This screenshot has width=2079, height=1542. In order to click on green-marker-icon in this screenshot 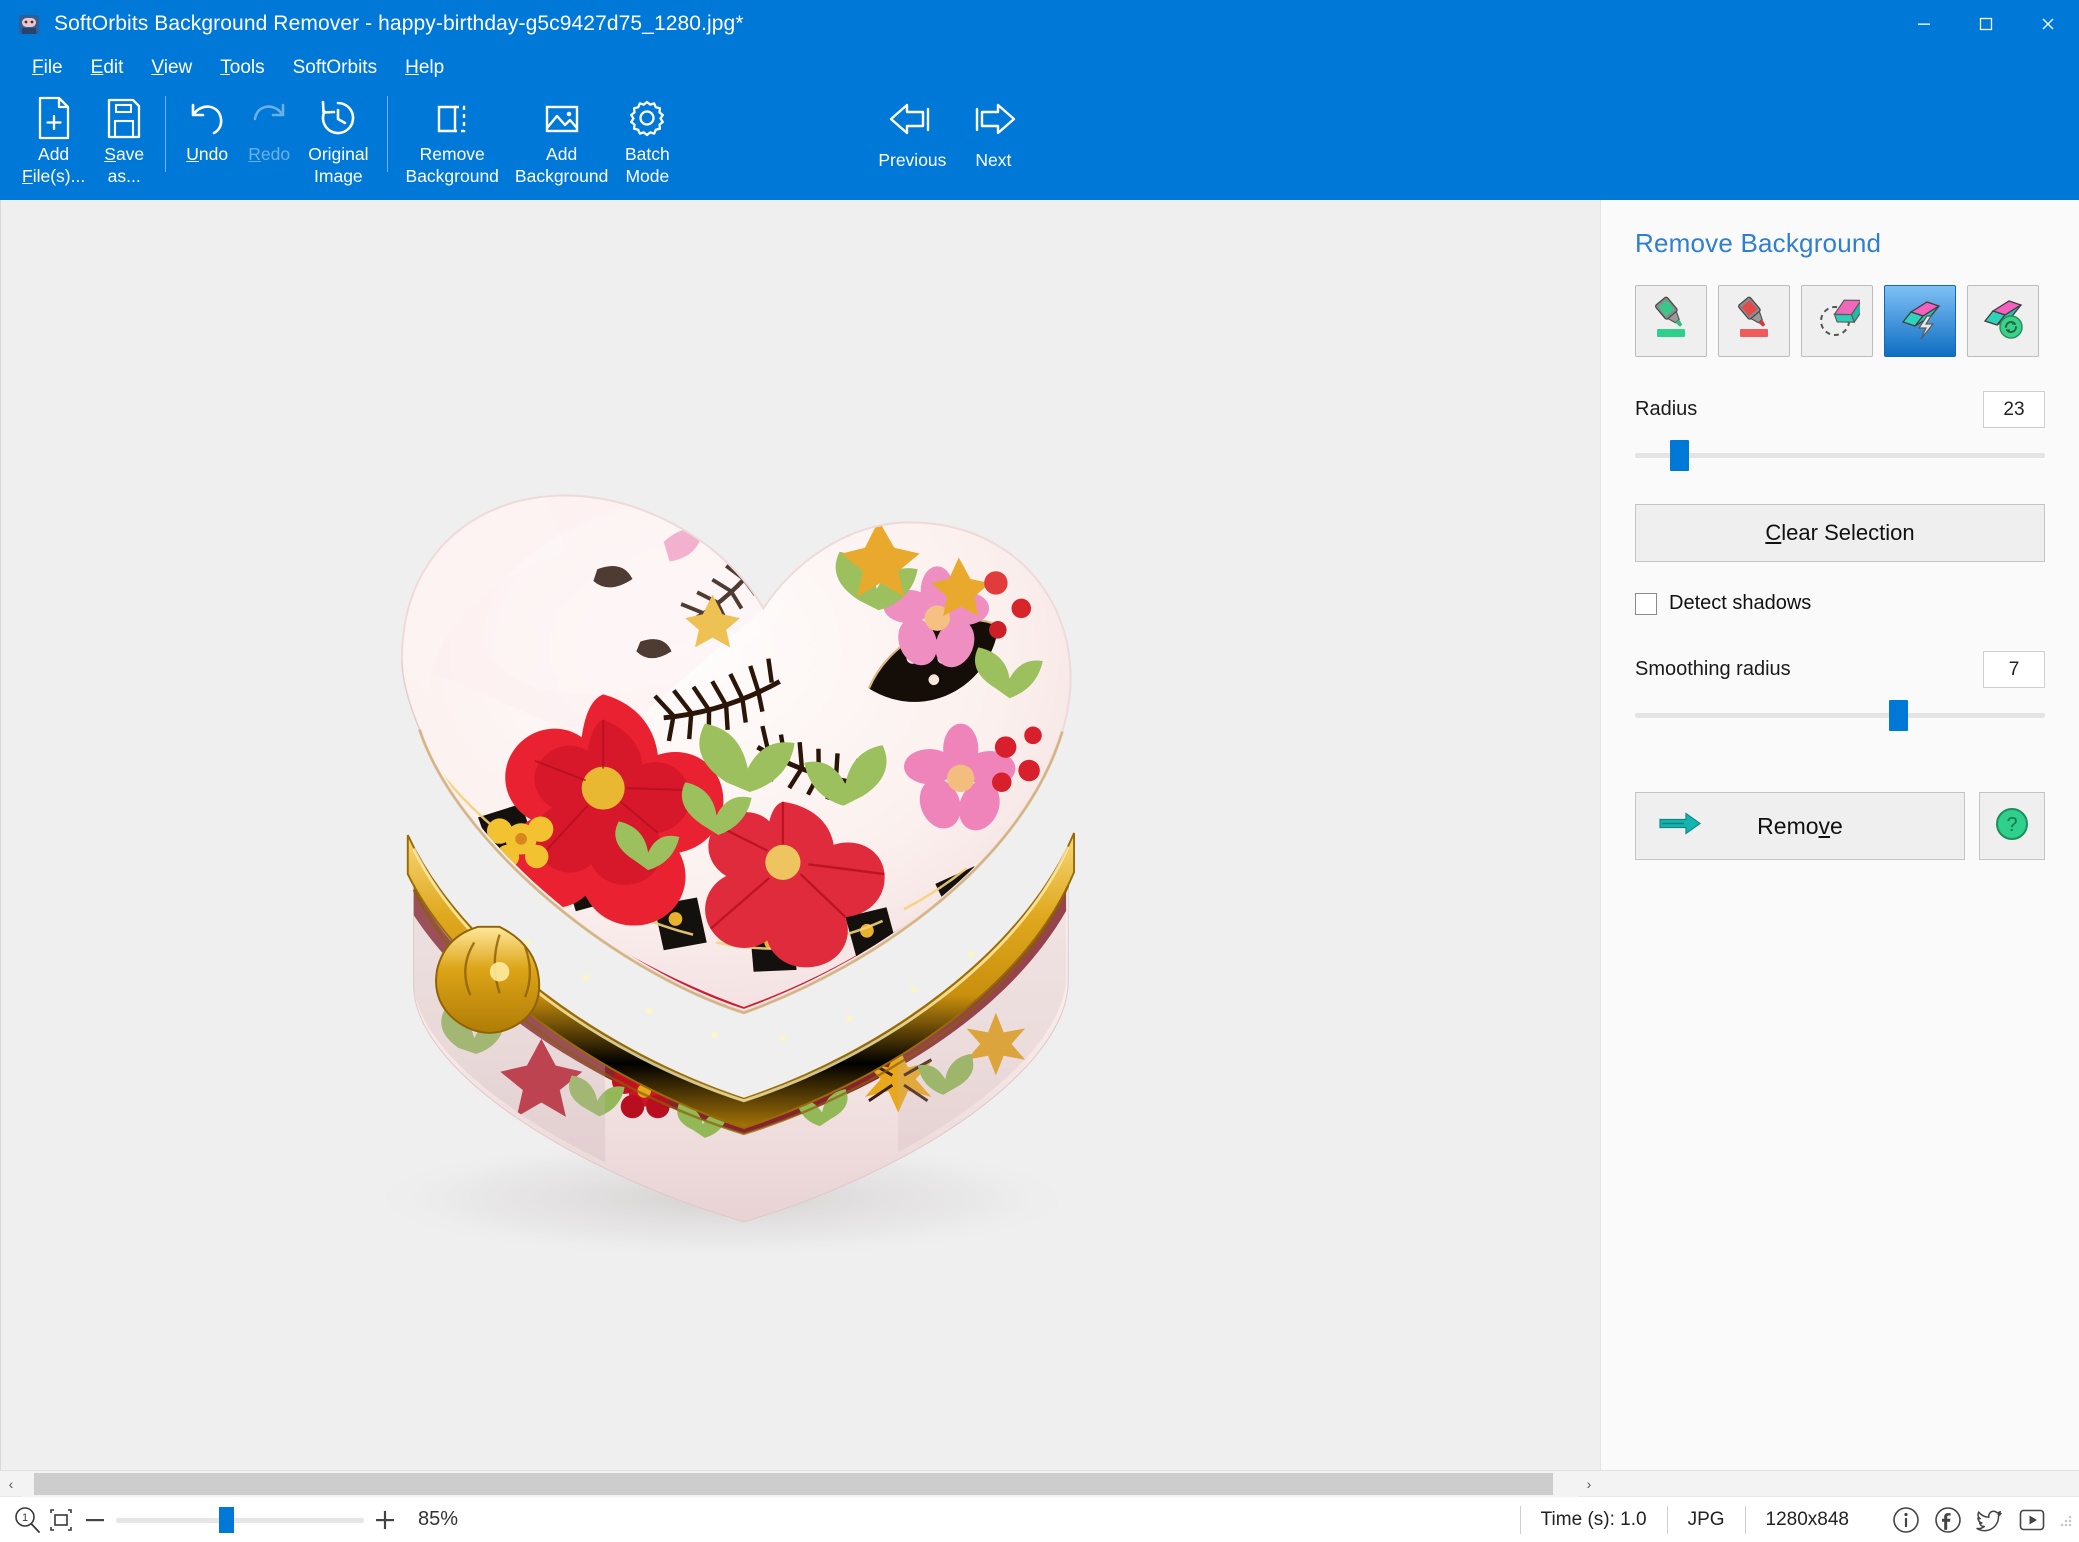, I will do `click(1671, 321)`.